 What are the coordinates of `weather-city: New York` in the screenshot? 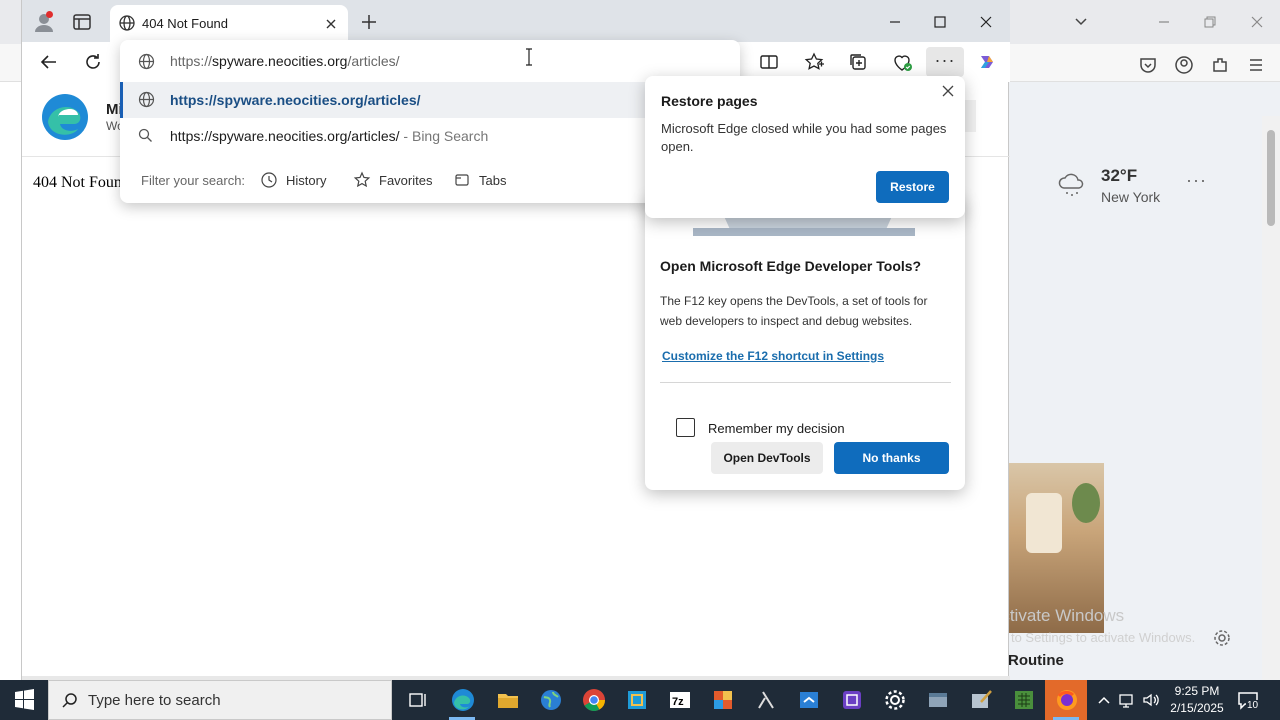 It's located at (1131, 197).